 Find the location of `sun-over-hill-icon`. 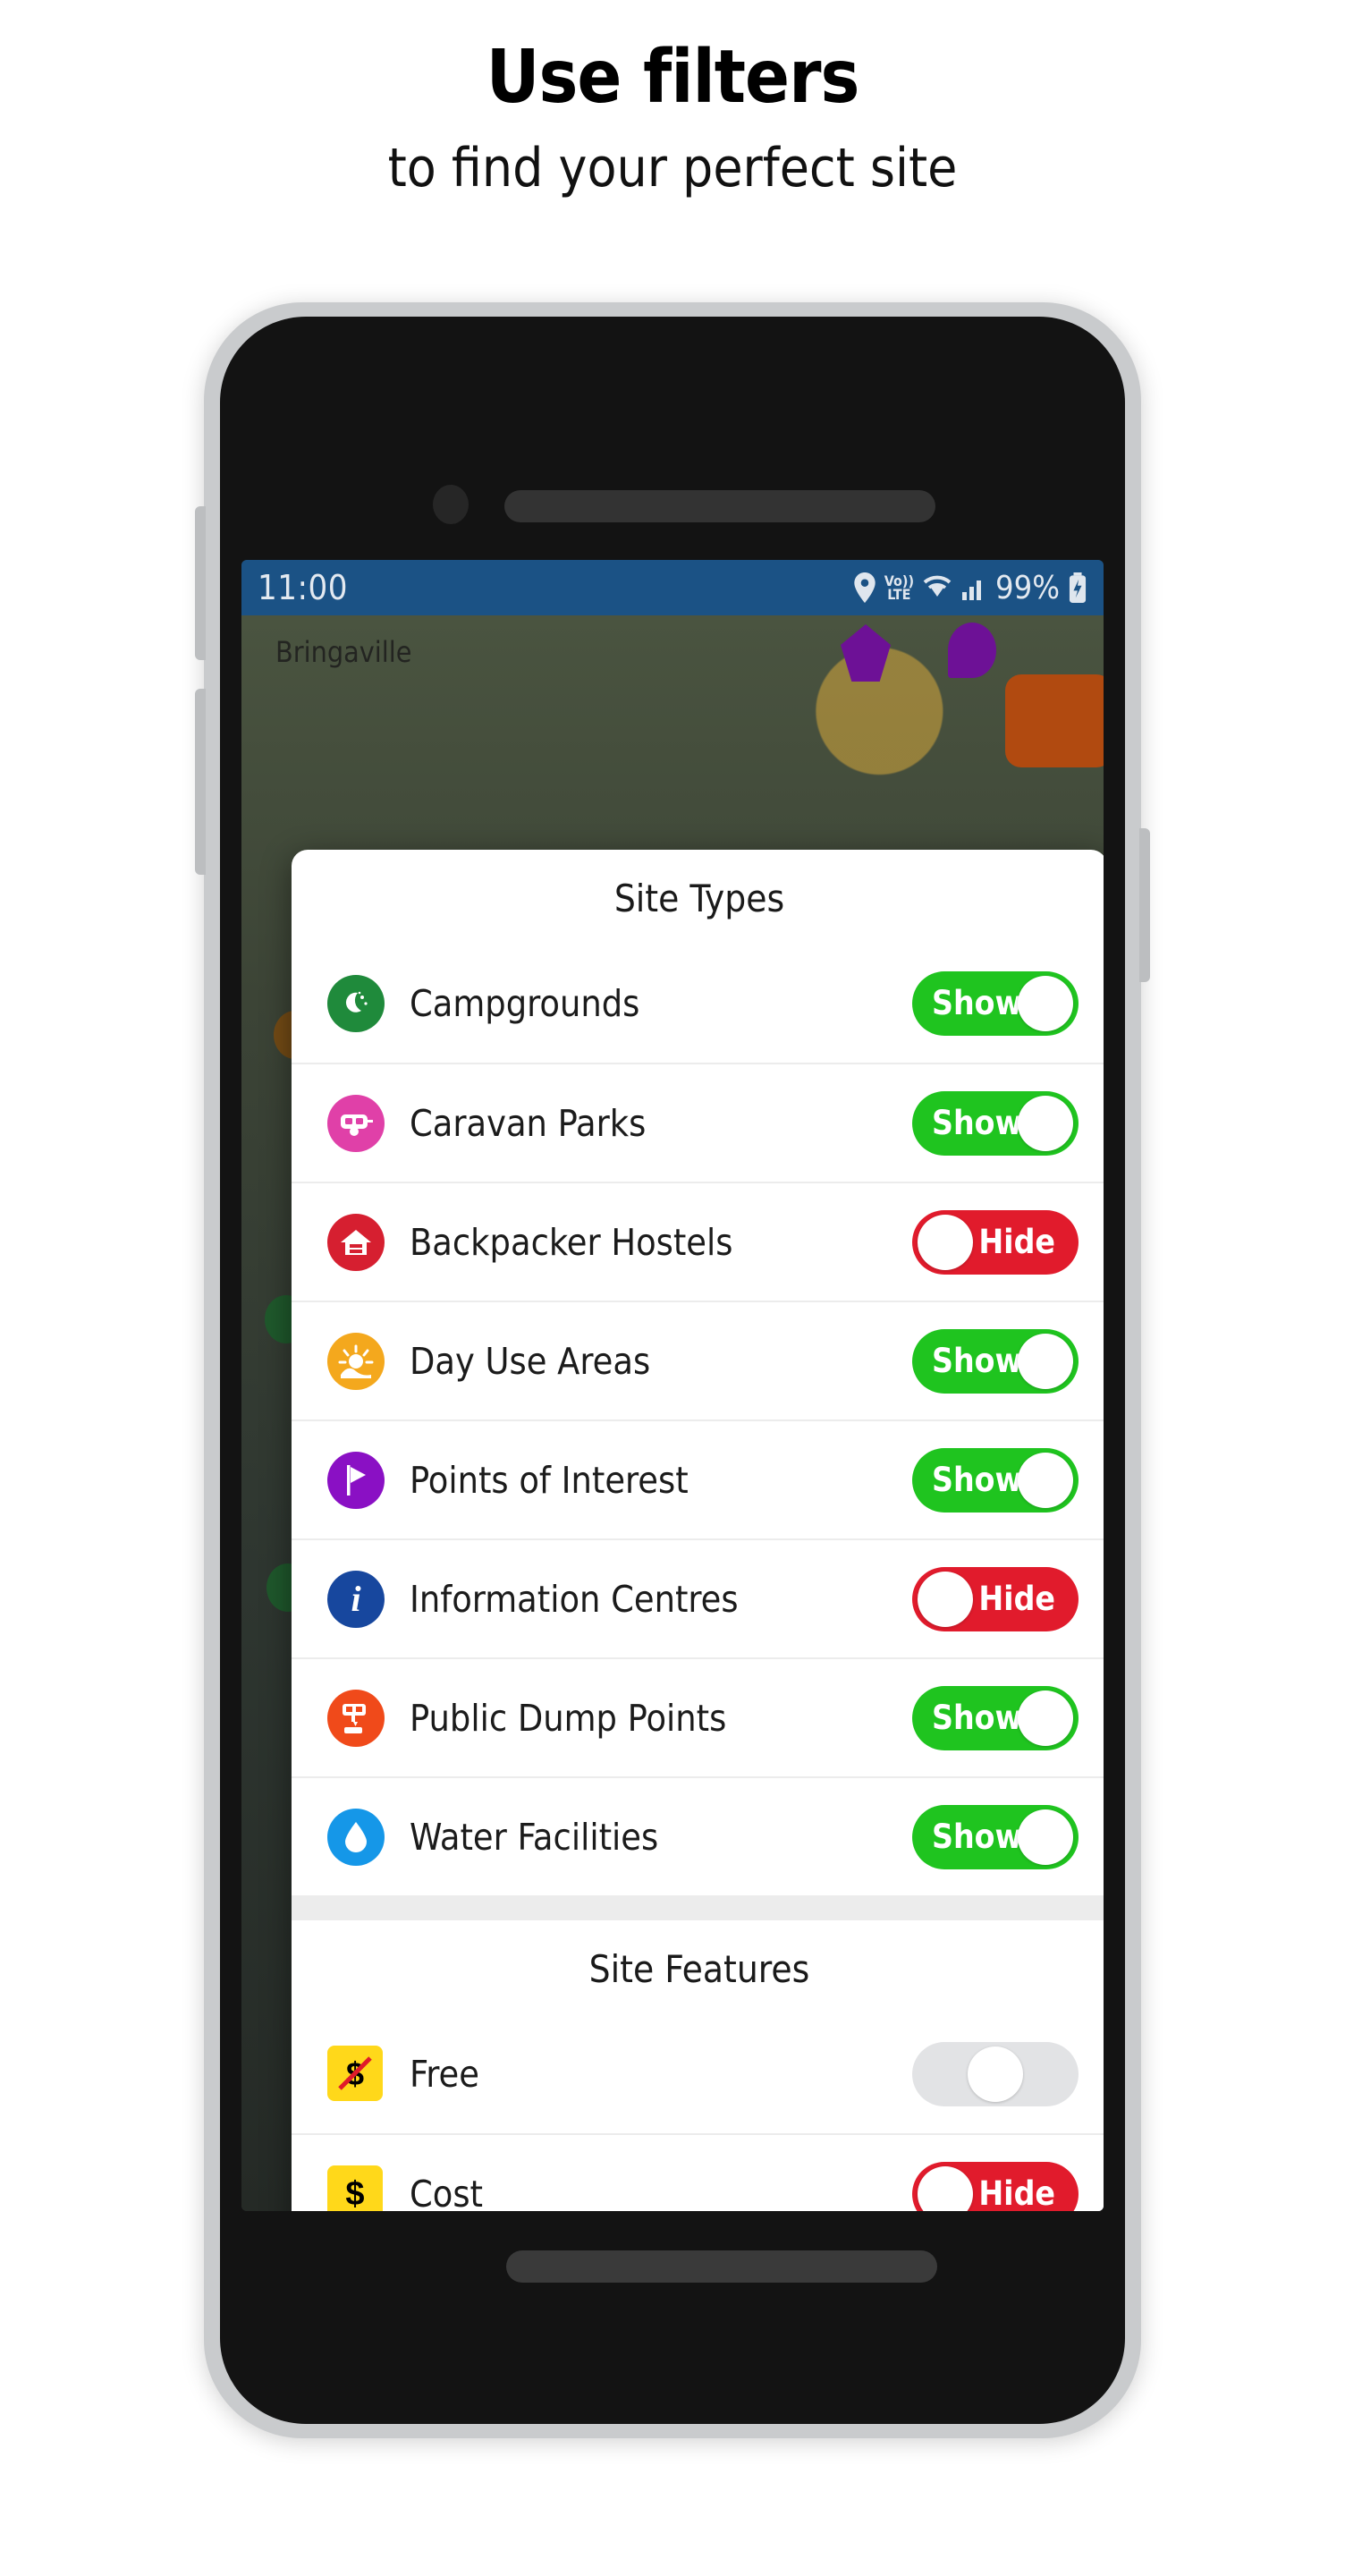

sun-over-hill-icon is located at coordinates (356, 1361).